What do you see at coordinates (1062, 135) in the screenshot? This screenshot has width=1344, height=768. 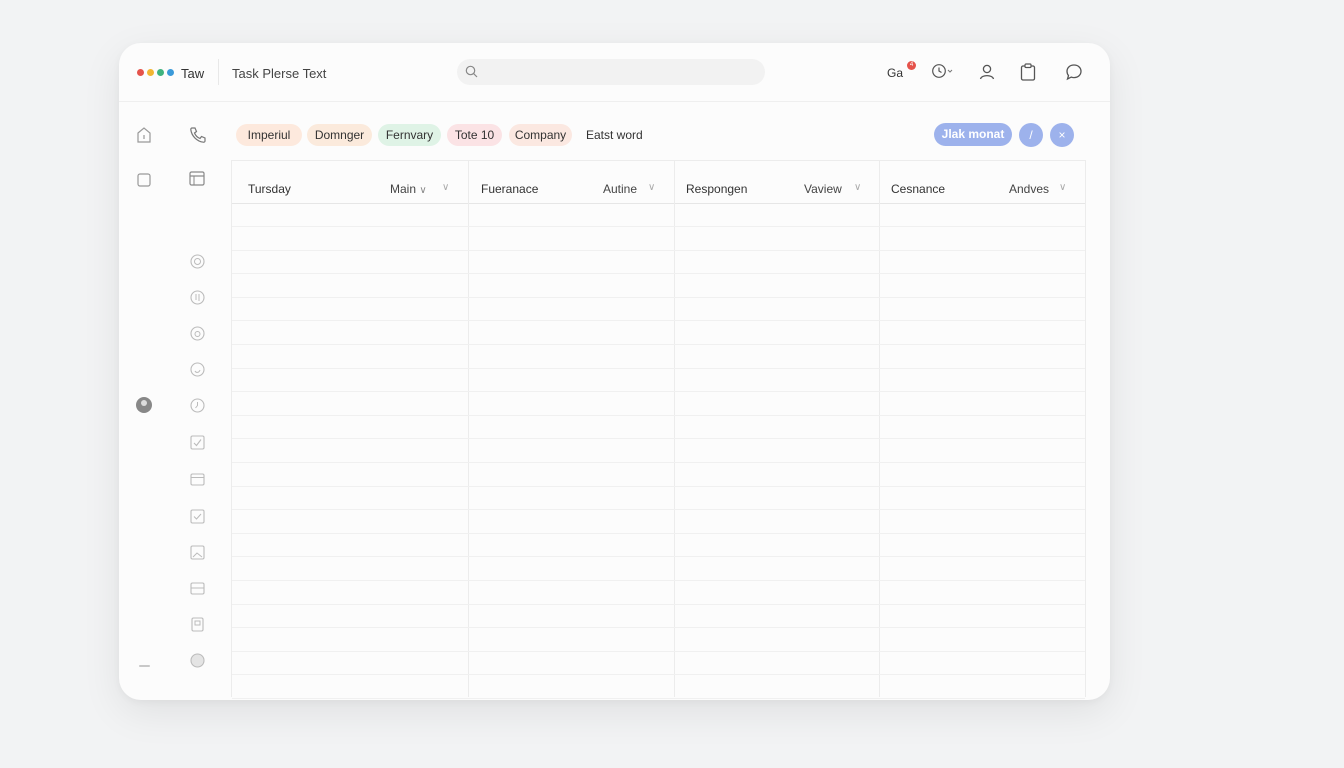 I see `close-button: ×` at bounding box center [1062, 135].